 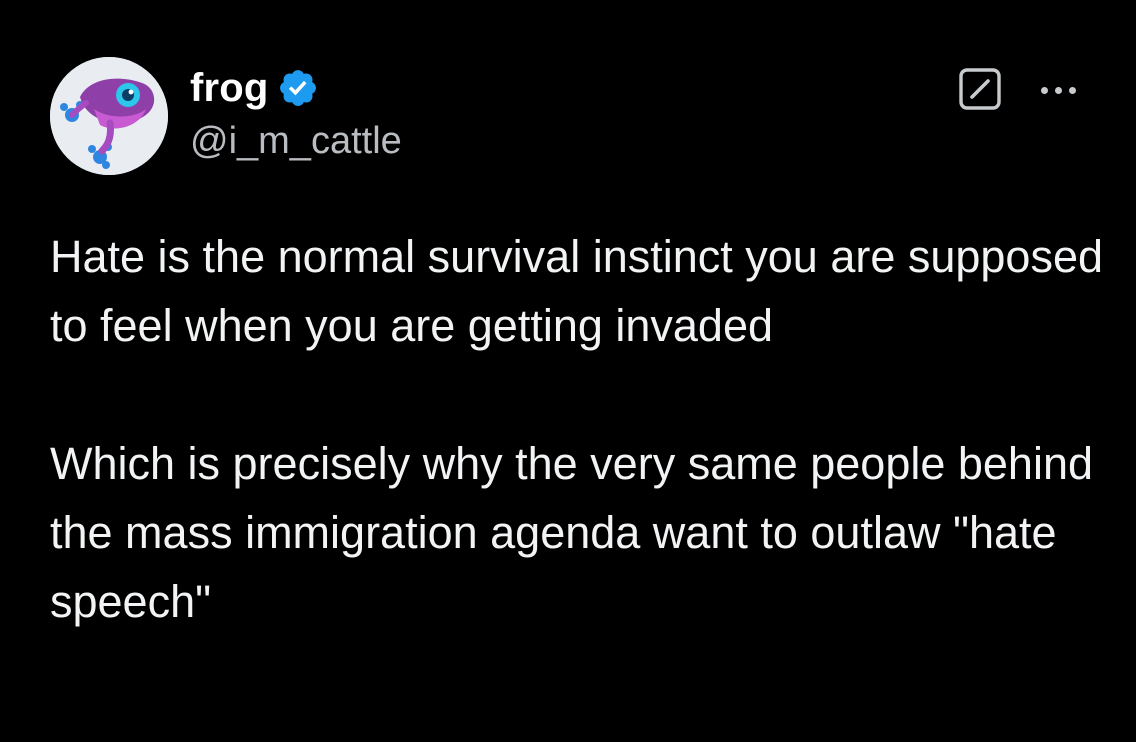 I want to click on author-block: frog @i_m_cattle, so click(x=296, y=112).